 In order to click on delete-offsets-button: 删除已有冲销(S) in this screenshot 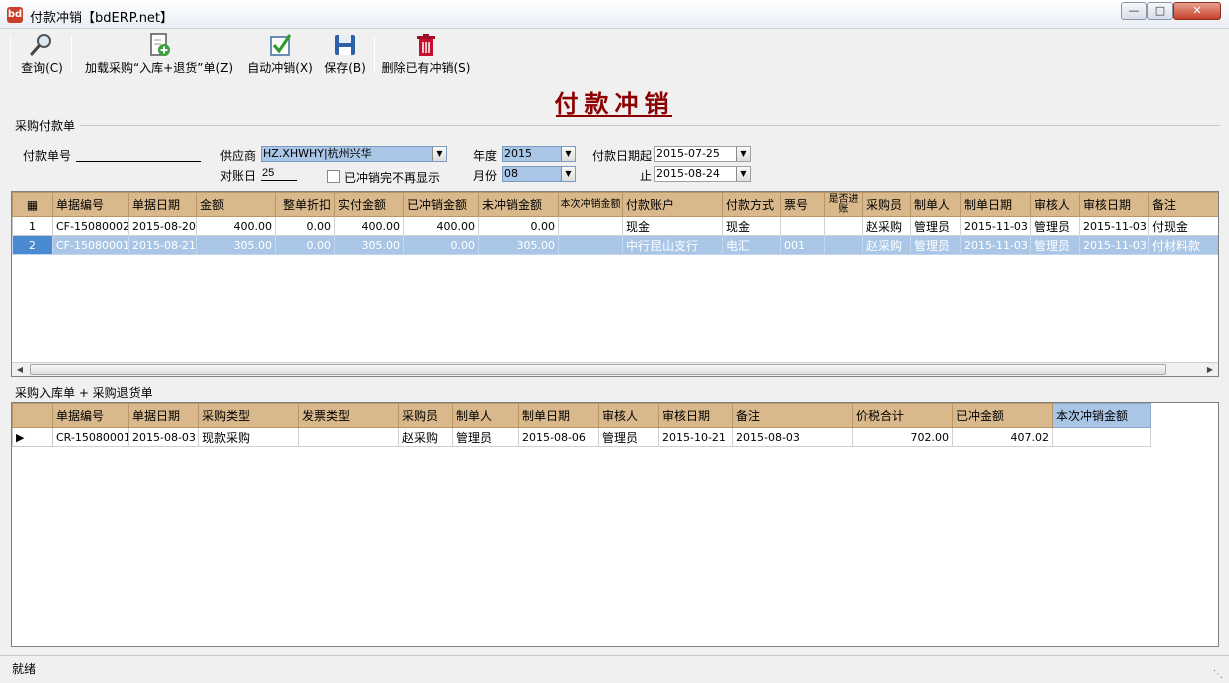, I will do `click(426, 53)`.